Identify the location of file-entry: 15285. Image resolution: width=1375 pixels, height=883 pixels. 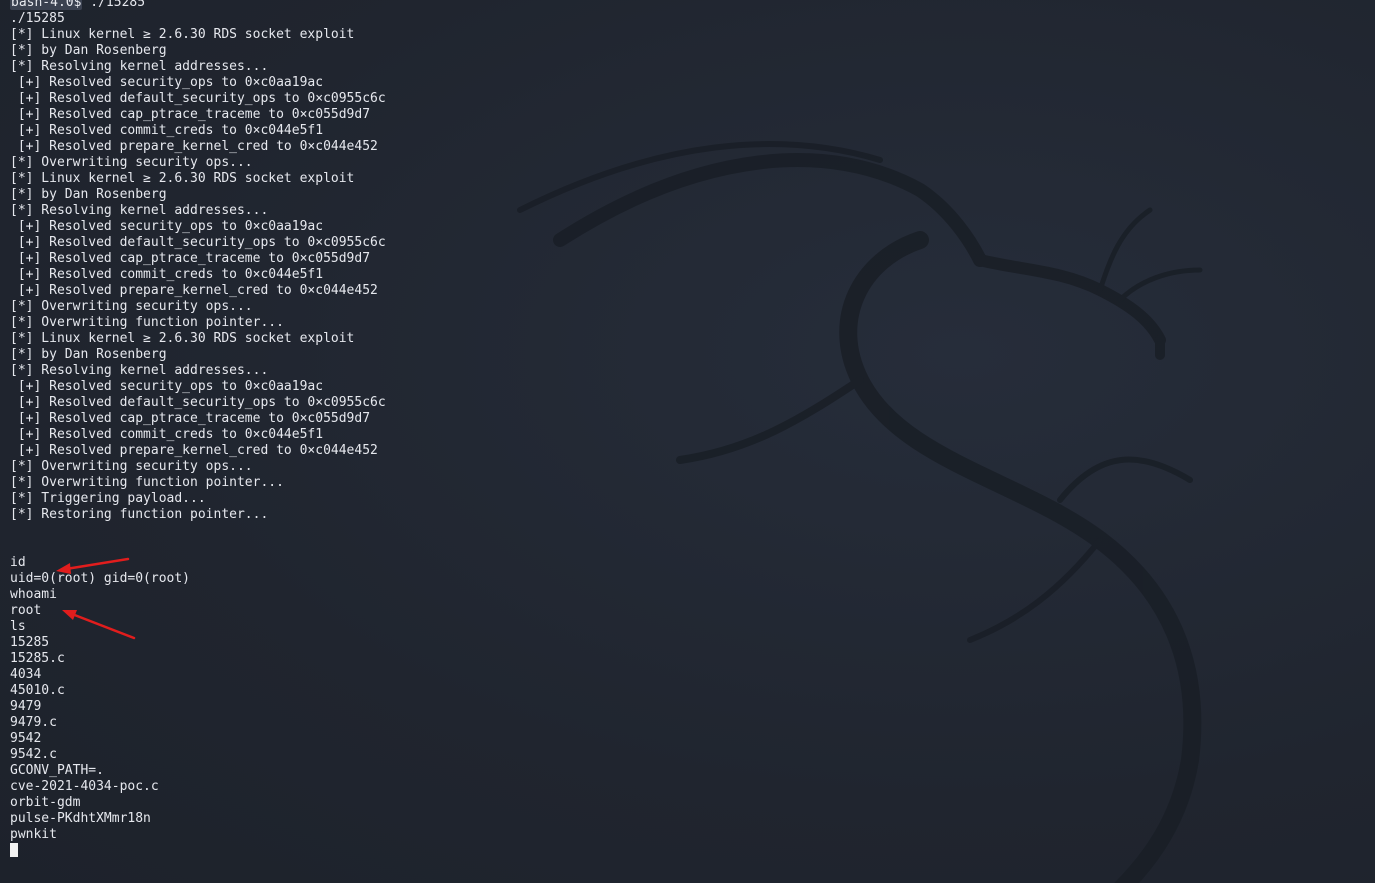
(30, 642).